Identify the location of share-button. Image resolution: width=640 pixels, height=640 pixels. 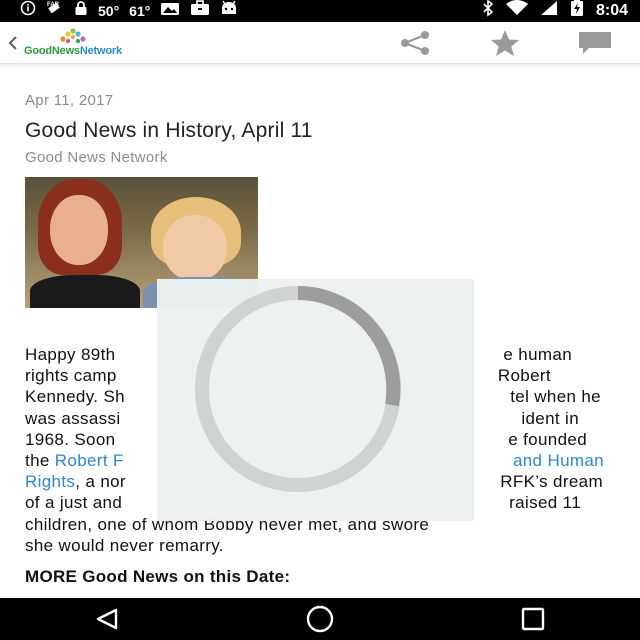
(415, 43).